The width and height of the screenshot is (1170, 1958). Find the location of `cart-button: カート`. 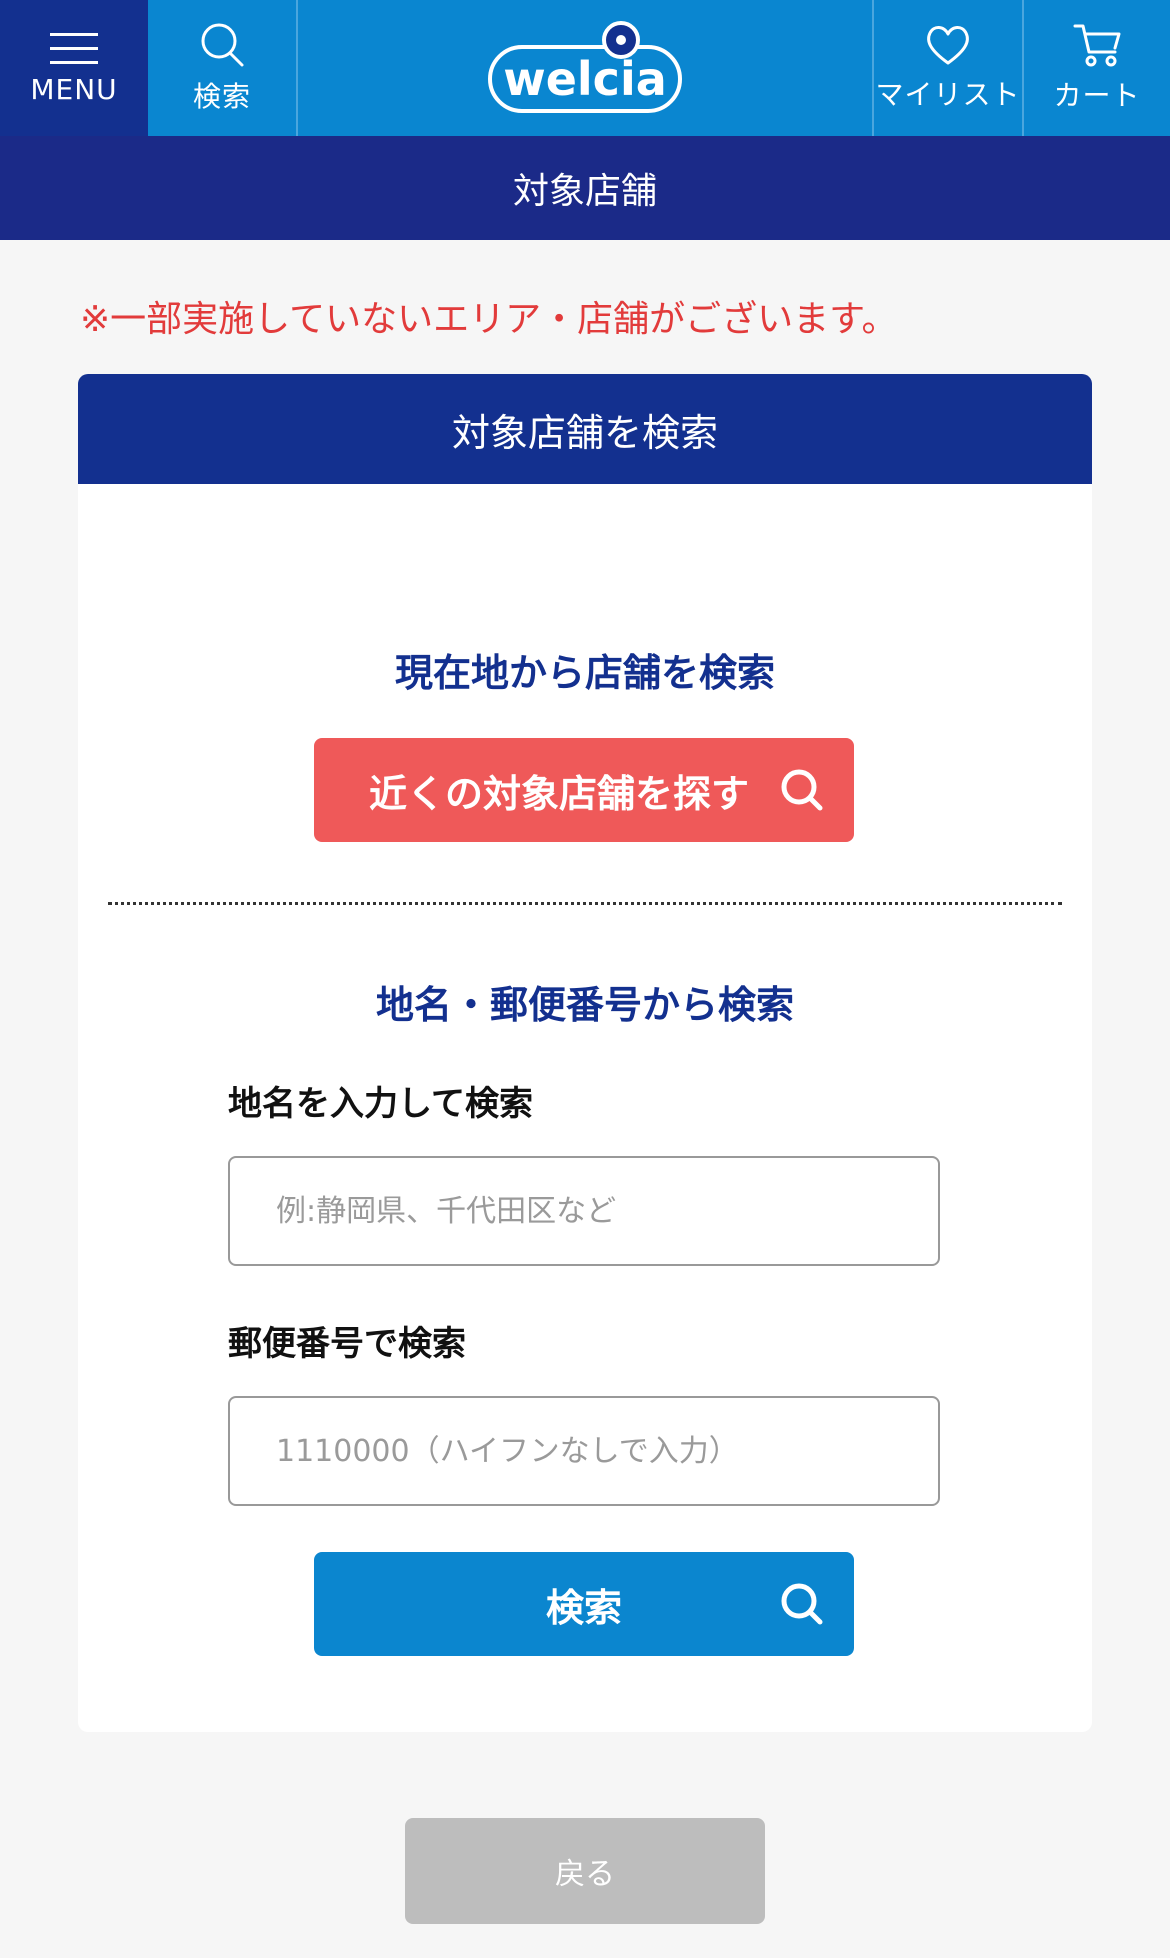

cart-button: カート is located at coordinates (1096, 68).